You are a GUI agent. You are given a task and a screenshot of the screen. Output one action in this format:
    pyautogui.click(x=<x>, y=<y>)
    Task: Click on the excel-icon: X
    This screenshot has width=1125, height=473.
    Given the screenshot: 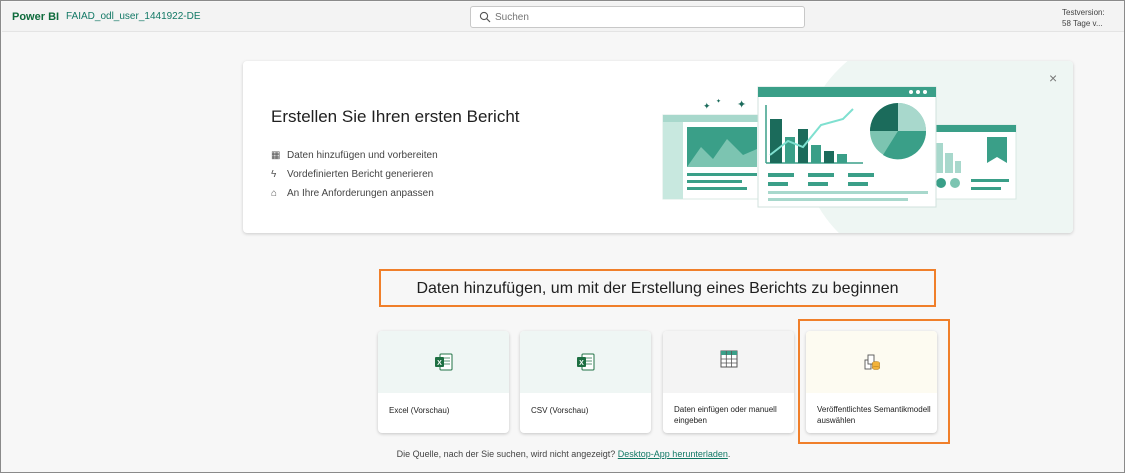 What is the action you would take?
    pyautogui.click(x=444, y=362)
    